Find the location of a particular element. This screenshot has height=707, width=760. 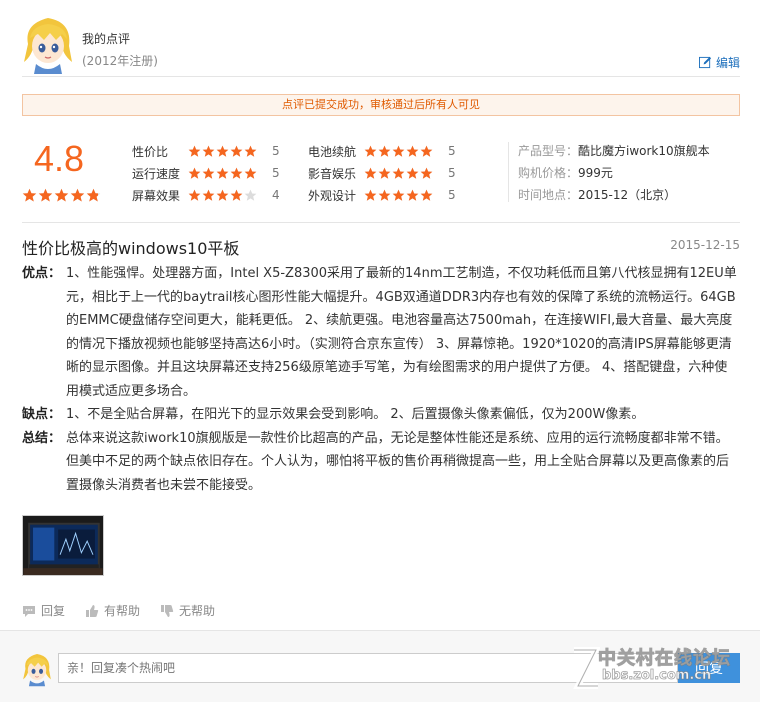

rating-label: 运行速度 is located at coordinates (156, 173).